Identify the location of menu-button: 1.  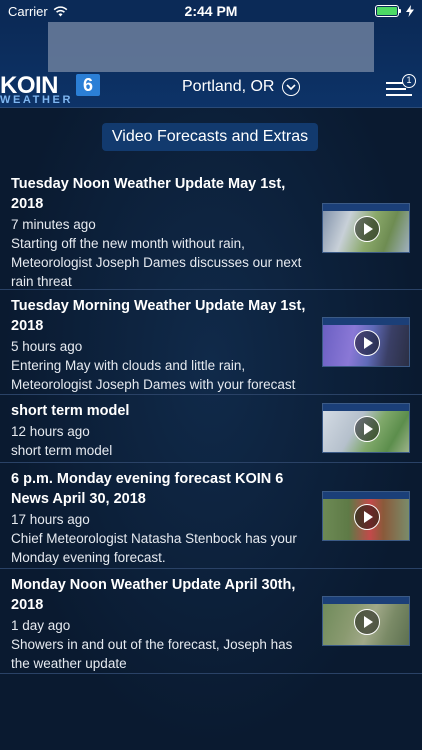
(401, 87).